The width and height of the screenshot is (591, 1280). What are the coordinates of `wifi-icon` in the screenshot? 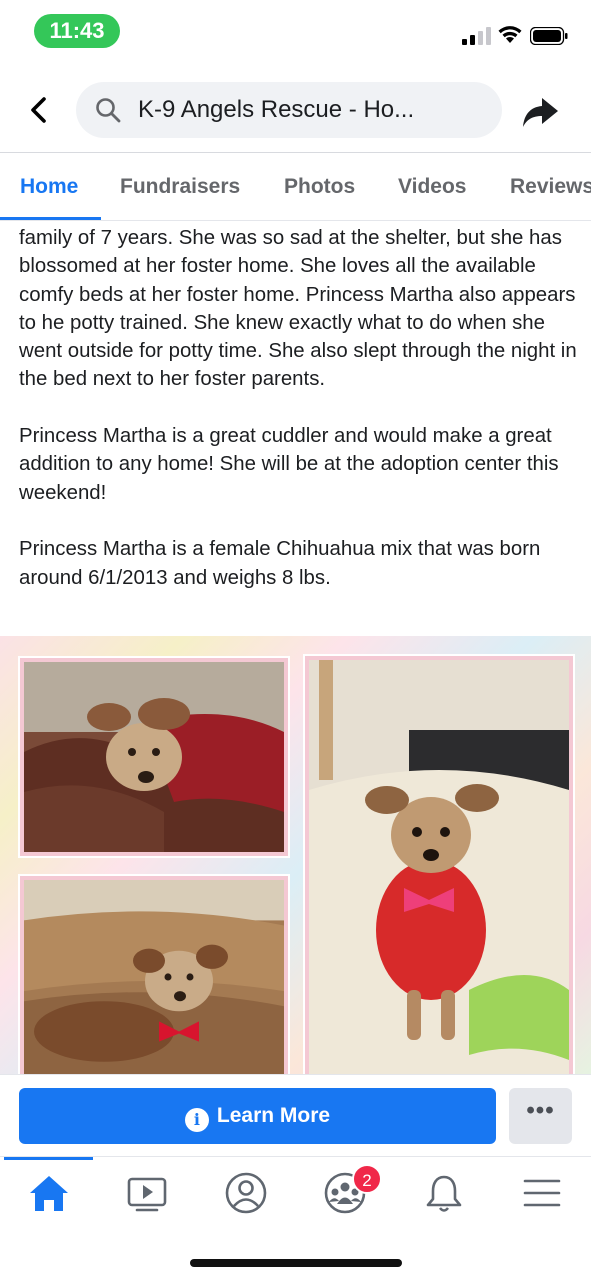 It's located at (510, 34).